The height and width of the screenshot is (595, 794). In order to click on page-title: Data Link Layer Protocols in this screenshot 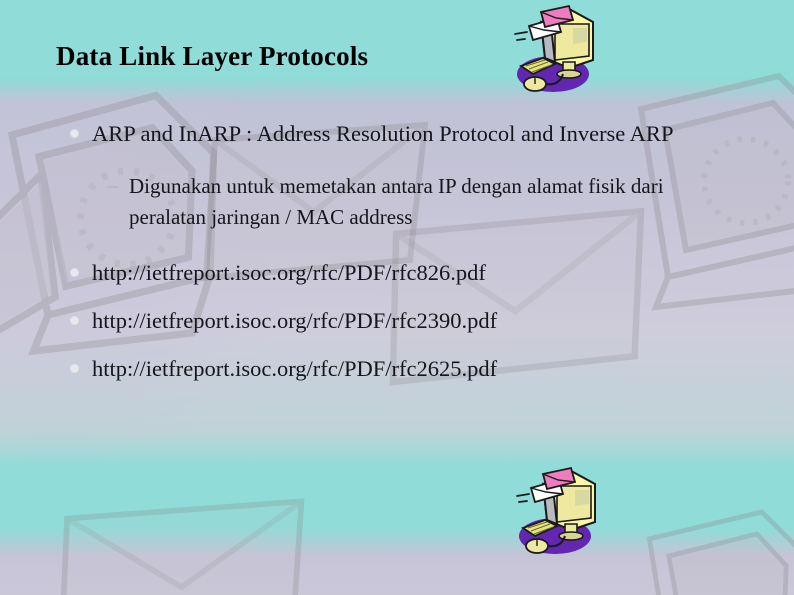, I will do `click(212, 56)`.